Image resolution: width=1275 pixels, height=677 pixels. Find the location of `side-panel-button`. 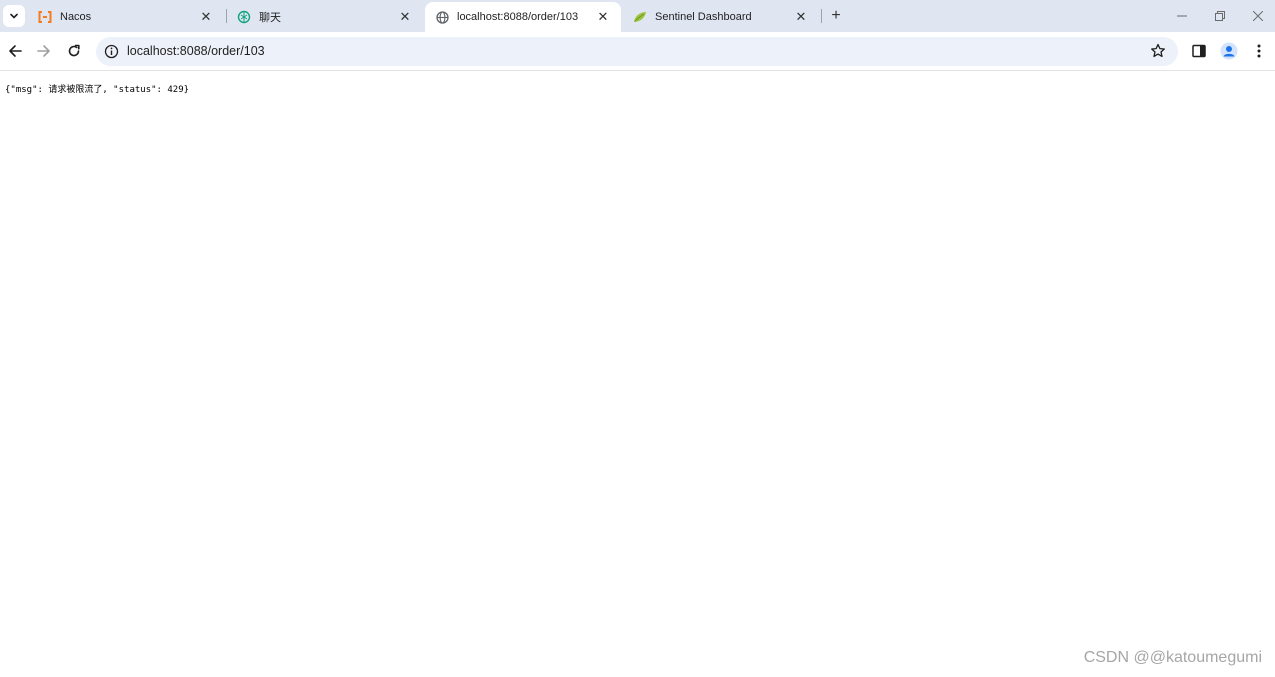

side-panel-button is located at coordinates (1199, 51).